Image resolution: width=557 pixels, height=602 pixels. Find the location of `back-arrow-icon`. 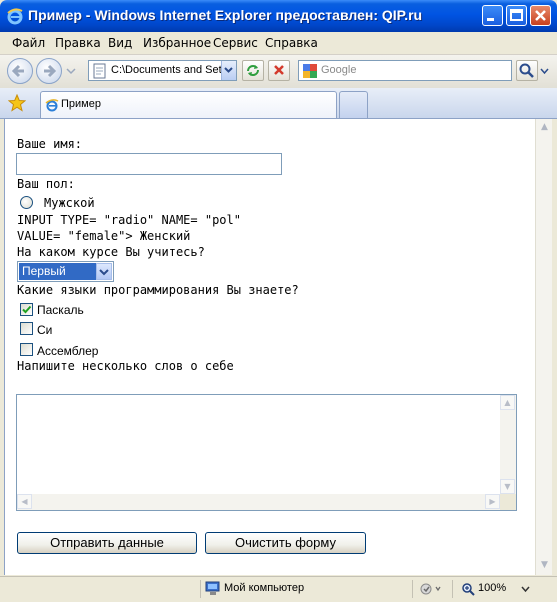

back-arrow-icon is located at coordinates (17, 71).